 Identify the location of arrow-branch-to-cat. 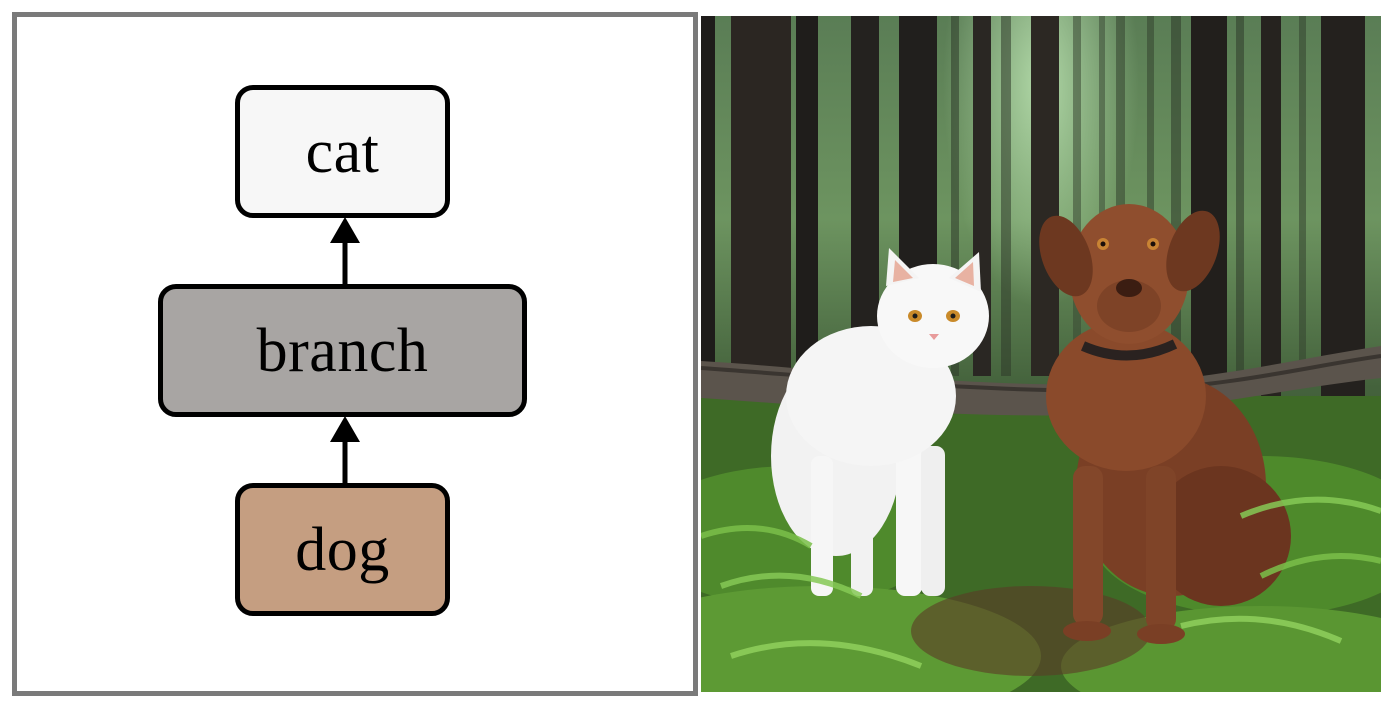
(345, 252).